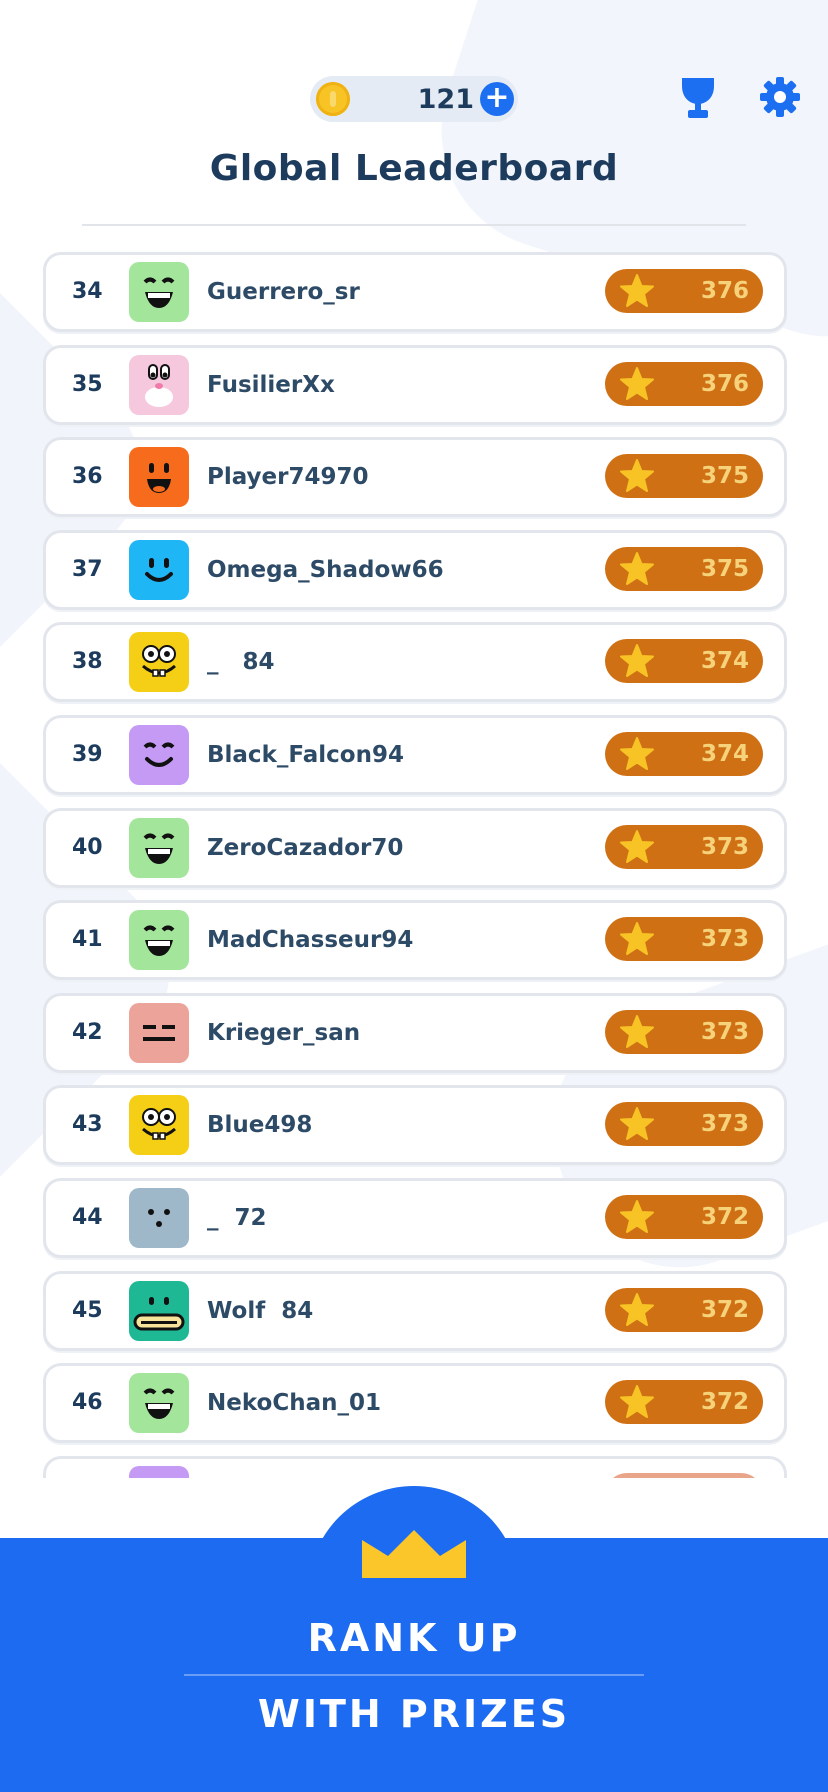  What do you see at coordinates (87, 847) in the screenshot?
I see `rank-number: 40` at bounding box center [87, 847].